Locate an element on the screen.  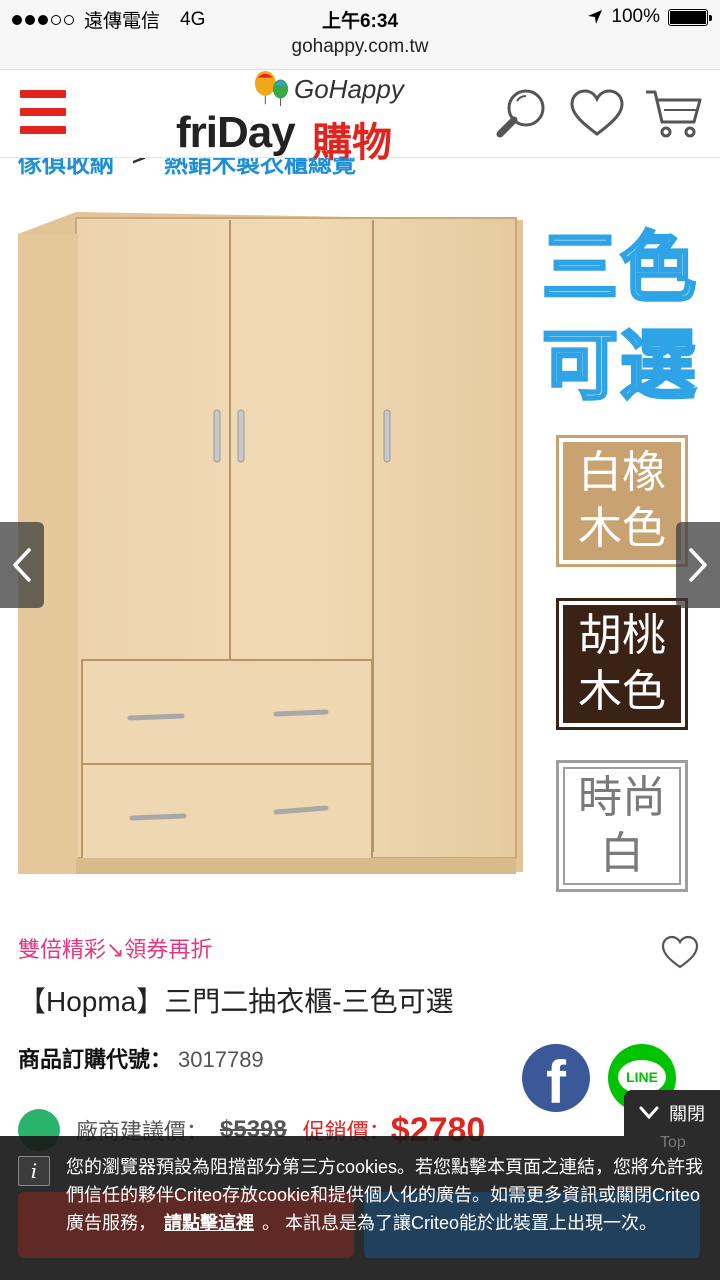
gallery-prev-button is located at coordinates (22, 565).